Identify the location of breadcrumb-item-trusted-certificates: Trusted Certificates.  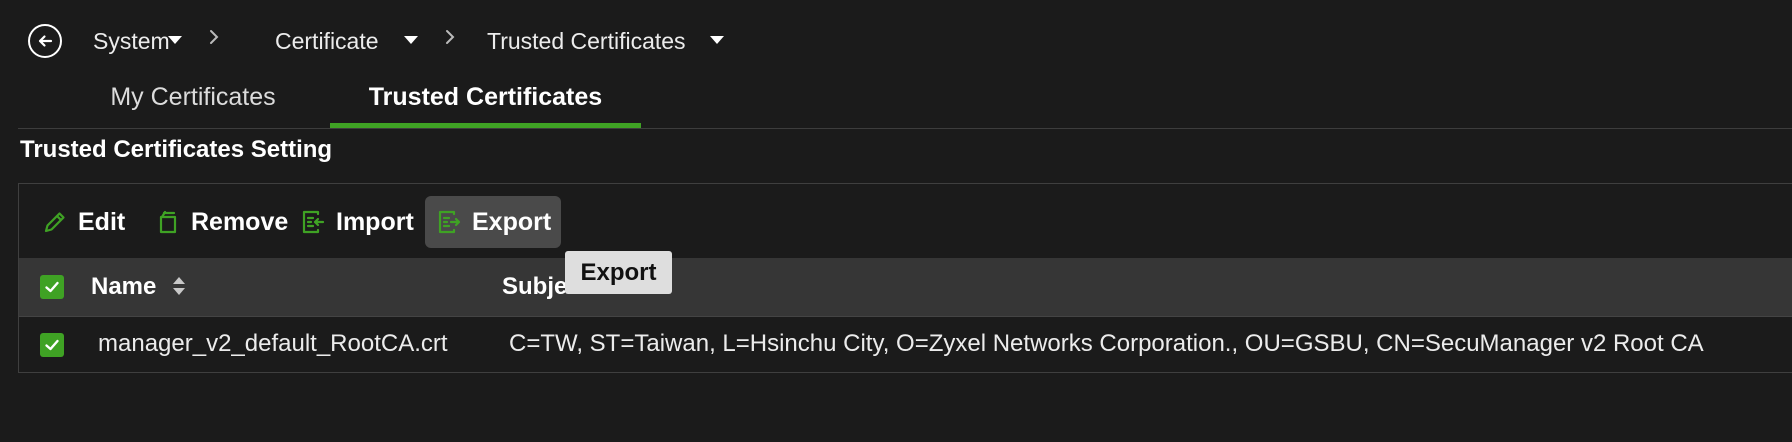
(586, 41).